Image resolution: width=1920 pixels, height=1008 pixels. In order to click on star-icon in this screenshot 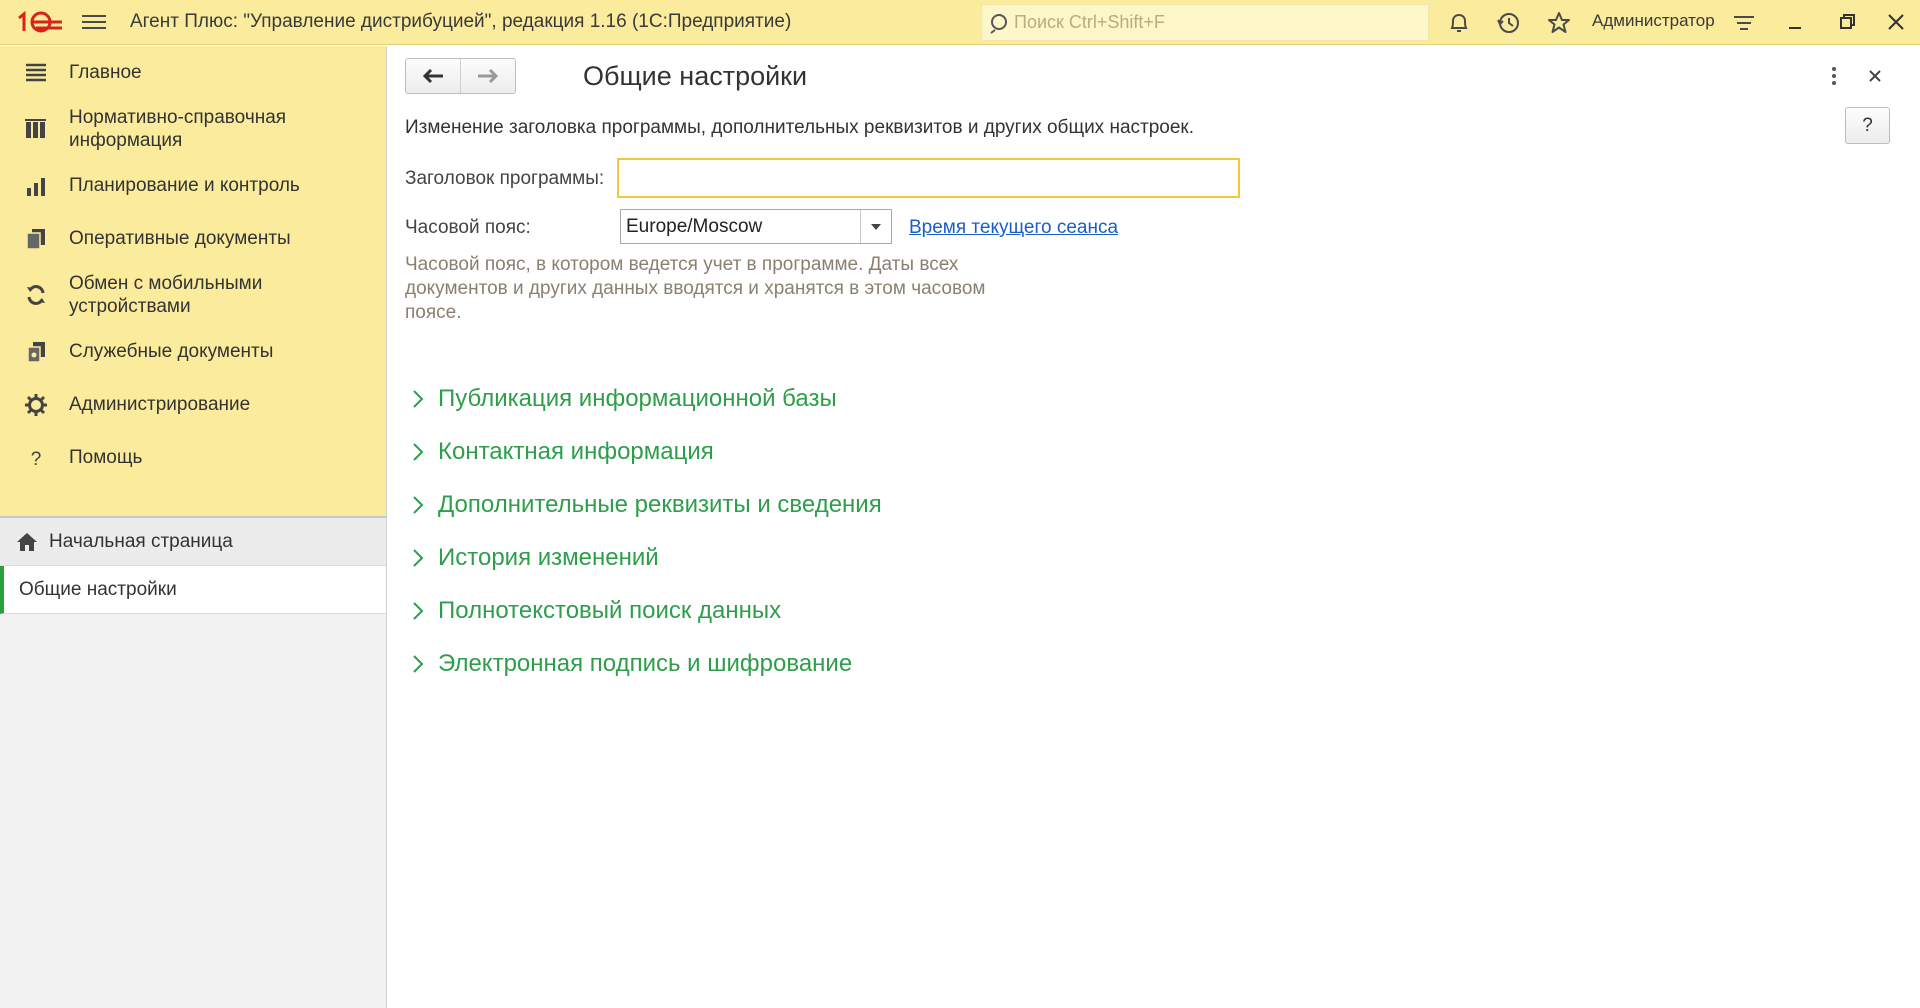, I will do `click(1559, 23)`.